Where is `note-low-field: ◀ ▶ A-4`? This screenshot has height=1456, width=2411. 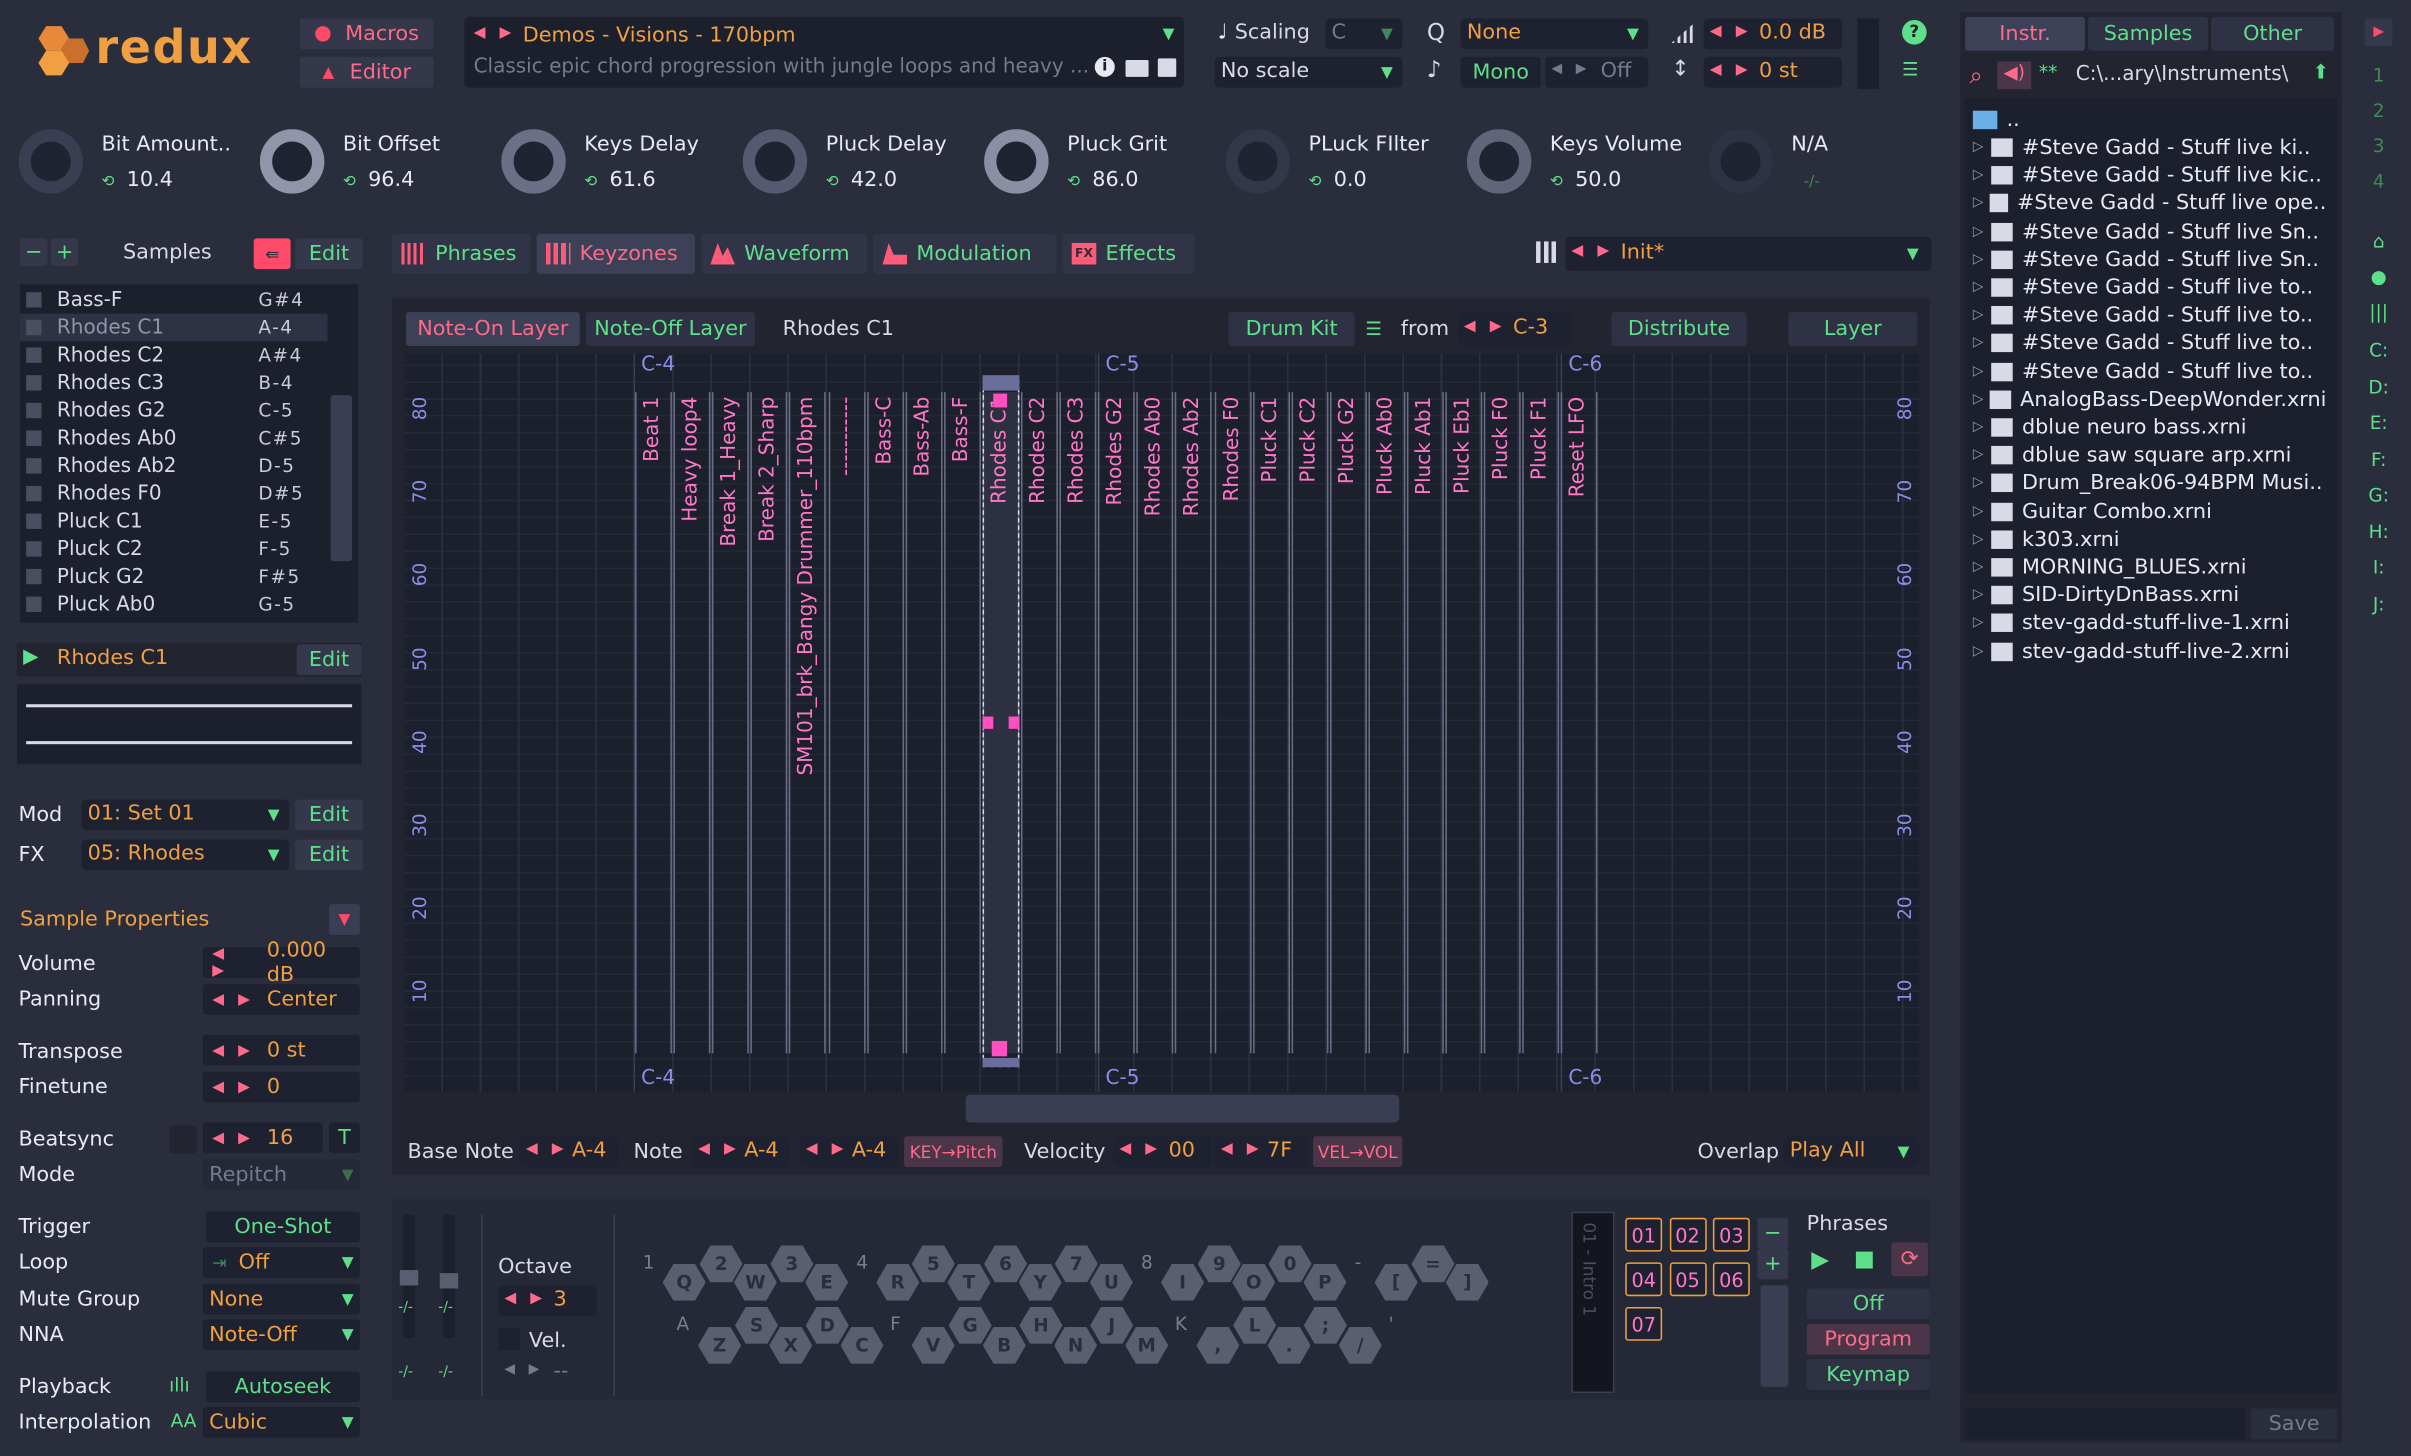 note-low-field: ◀ ▶ A-4 is located at coordinates (741, 1152).